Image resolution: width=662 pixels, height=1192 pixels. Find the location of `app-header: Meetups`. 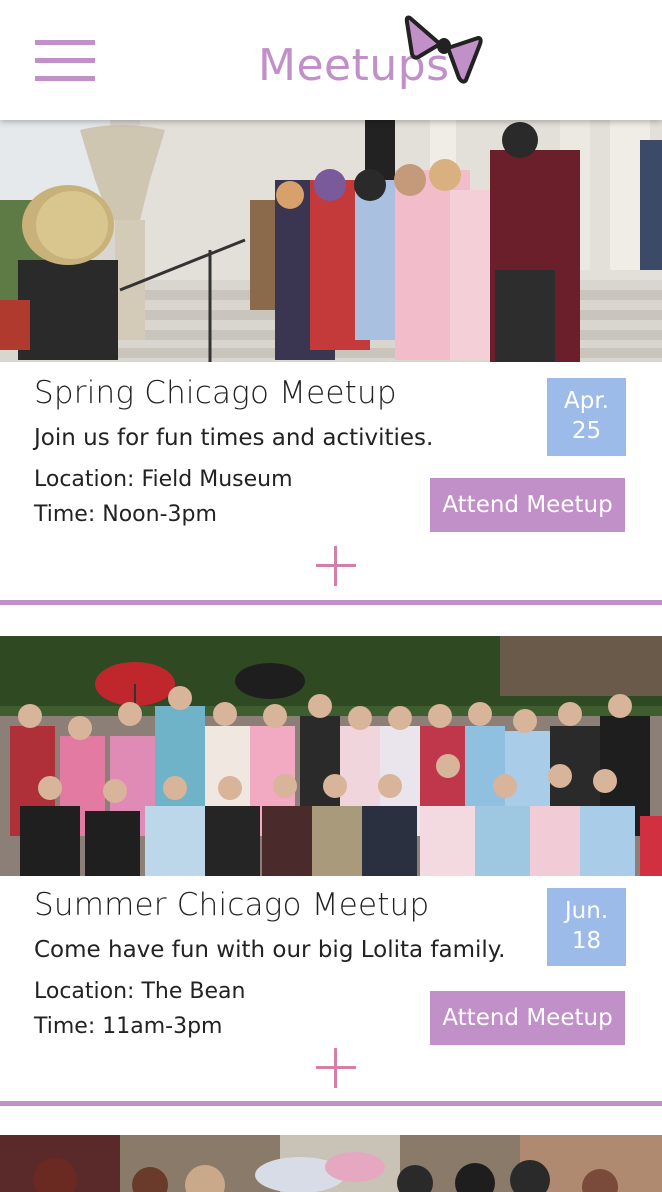

app-header: Meetups is located at coordinates (331, 60).